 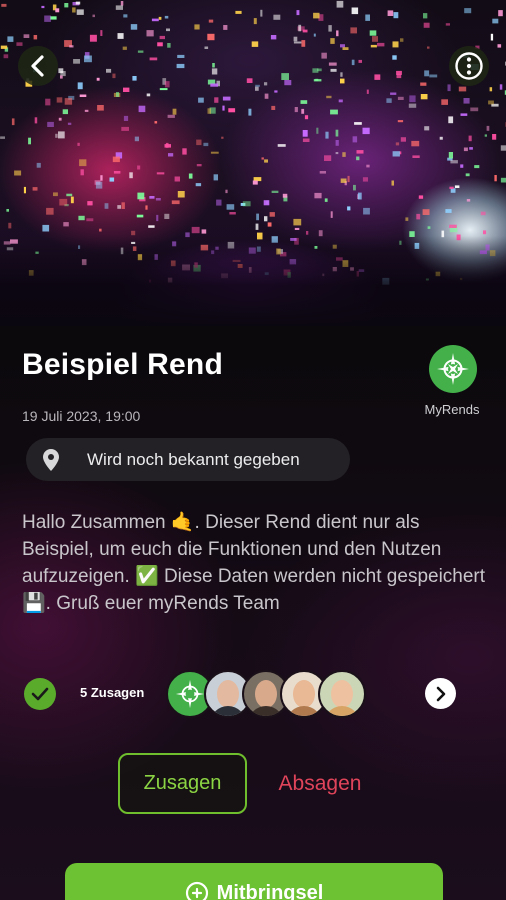 I want to click on bring-items-label: Mitbringsel, so click(x=270, y=890).